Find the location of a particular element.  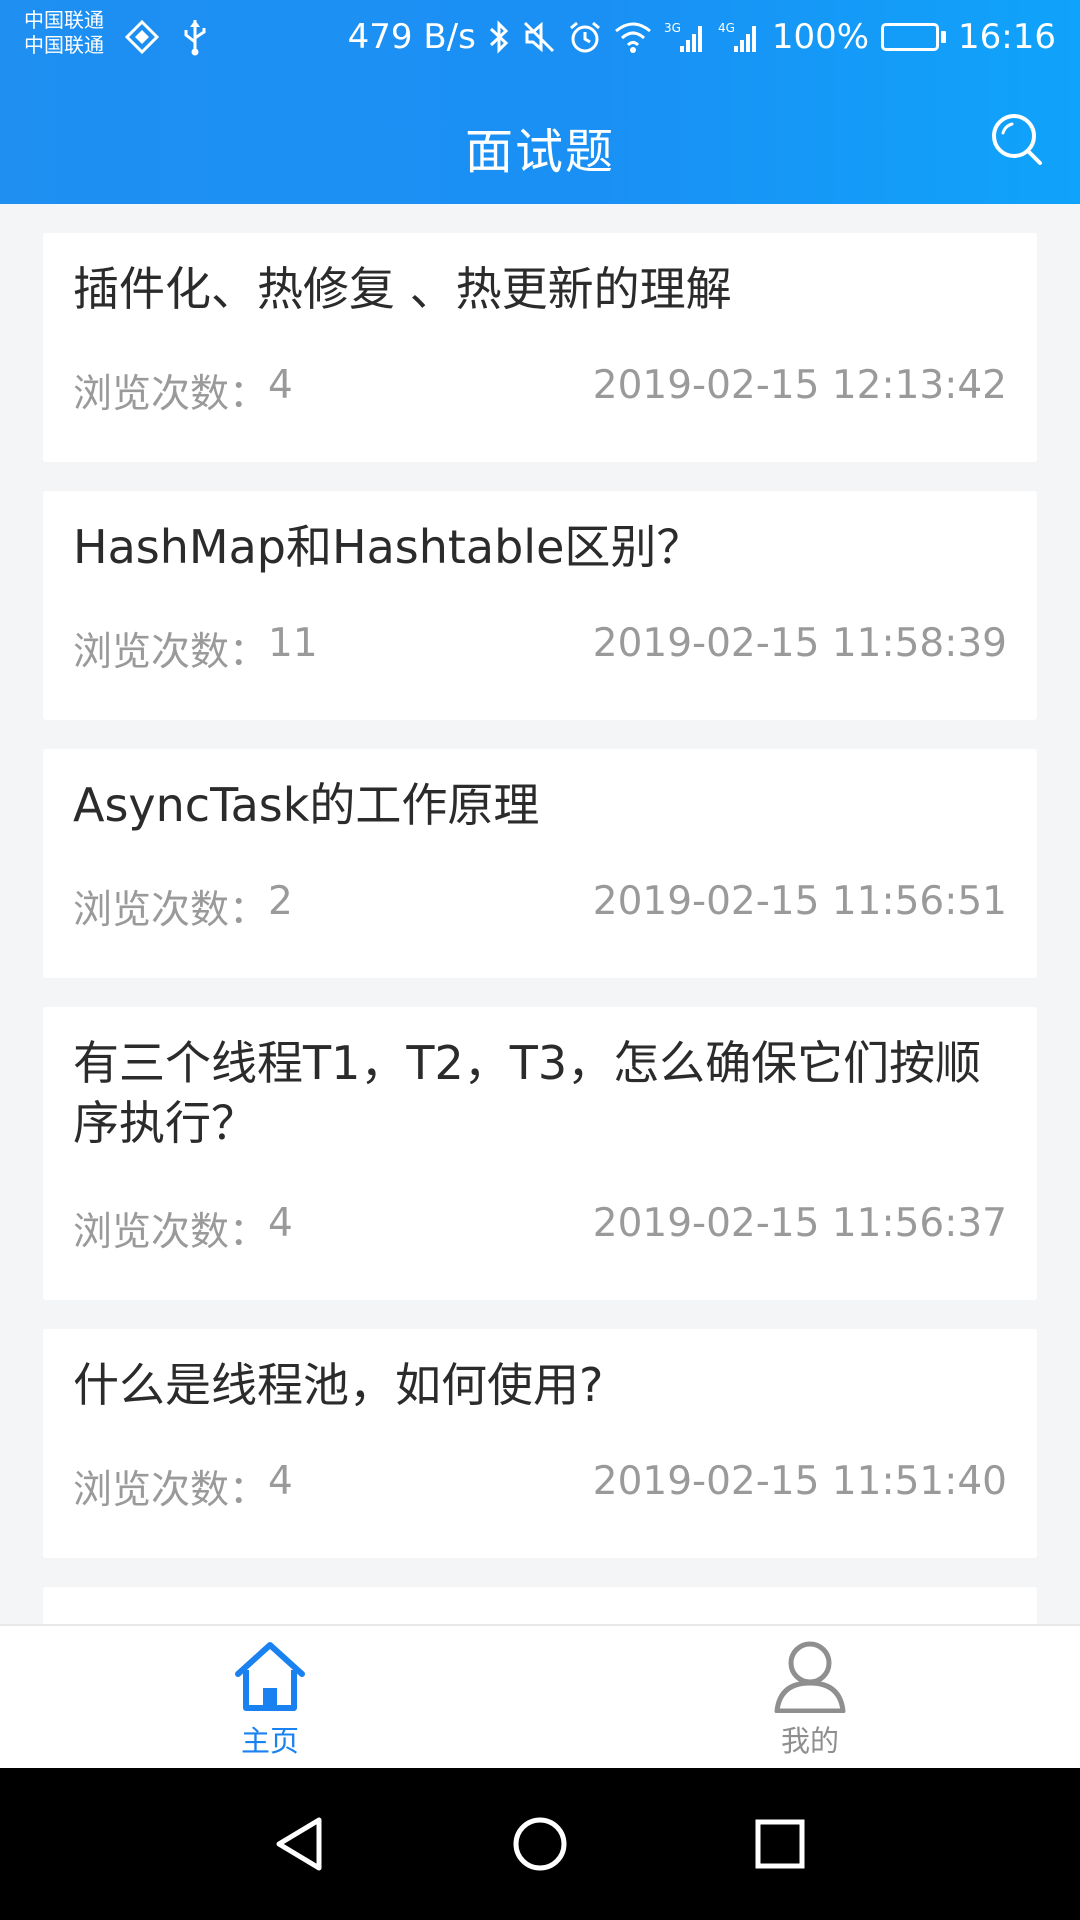

mute-icon is located at coordinates (539, 37).